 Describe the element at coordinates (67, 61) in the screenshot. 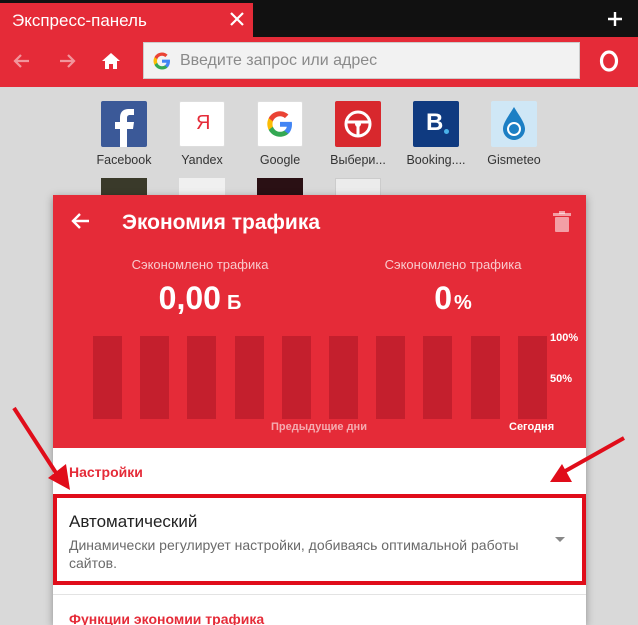

I see `forward-arrow-icon` at that location.